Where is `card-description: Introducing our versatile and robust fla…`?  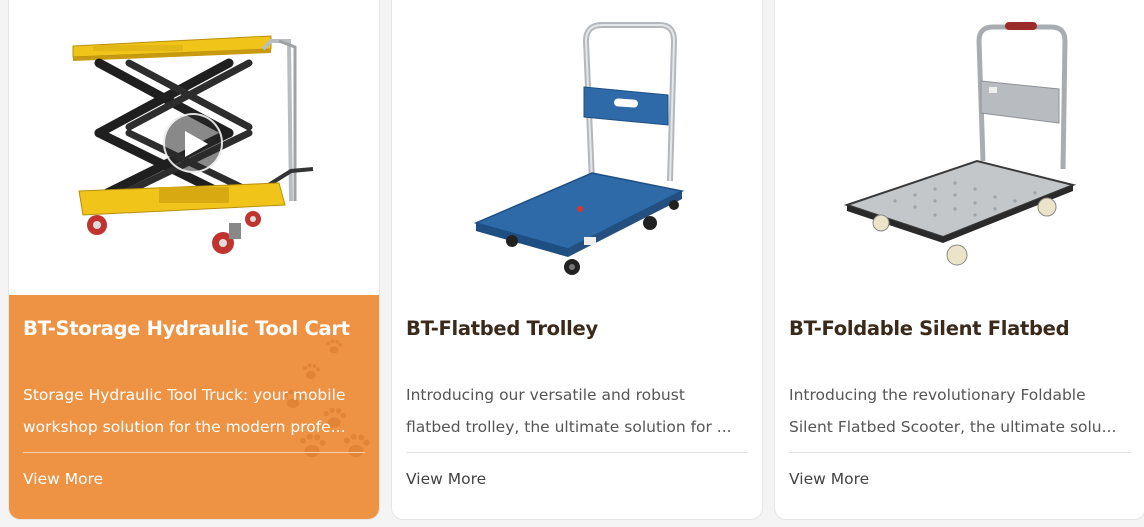
card-description: Introducing our versatile and robust fla… is located at coordinates (571, 411).